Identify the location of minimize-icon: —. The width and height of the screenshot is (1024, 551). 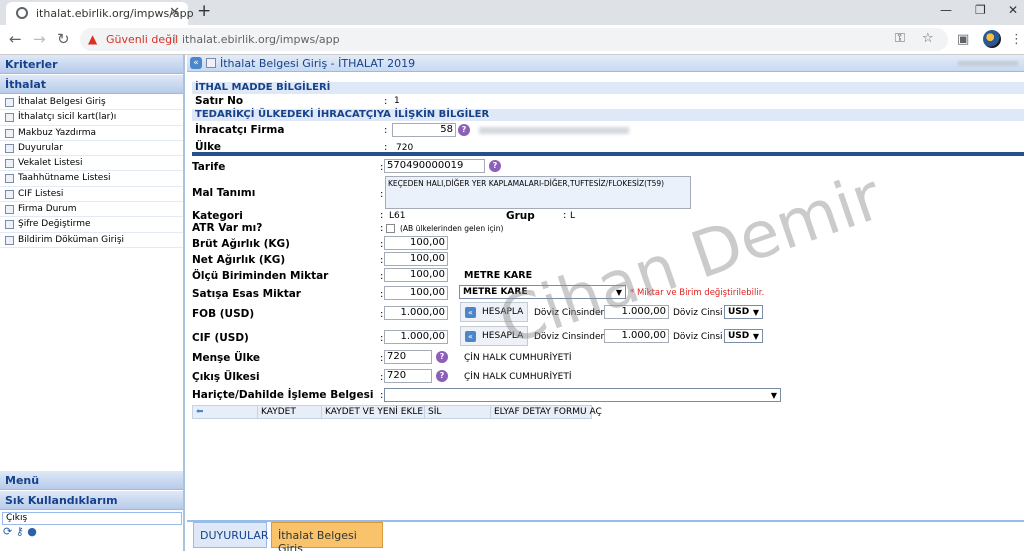
(946, 10).